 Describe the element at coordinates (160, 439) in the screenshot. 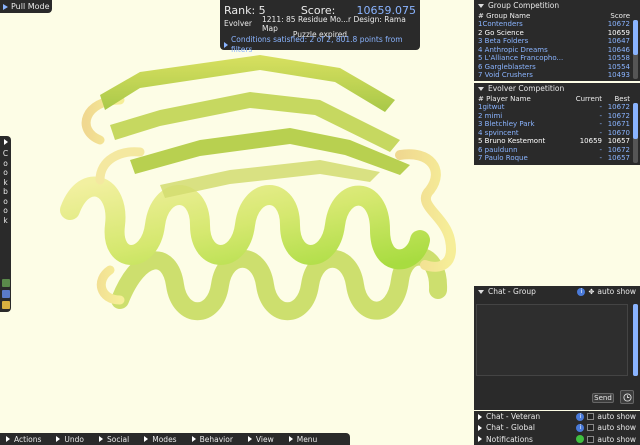

I see `menu-modes: Modes` at that location.